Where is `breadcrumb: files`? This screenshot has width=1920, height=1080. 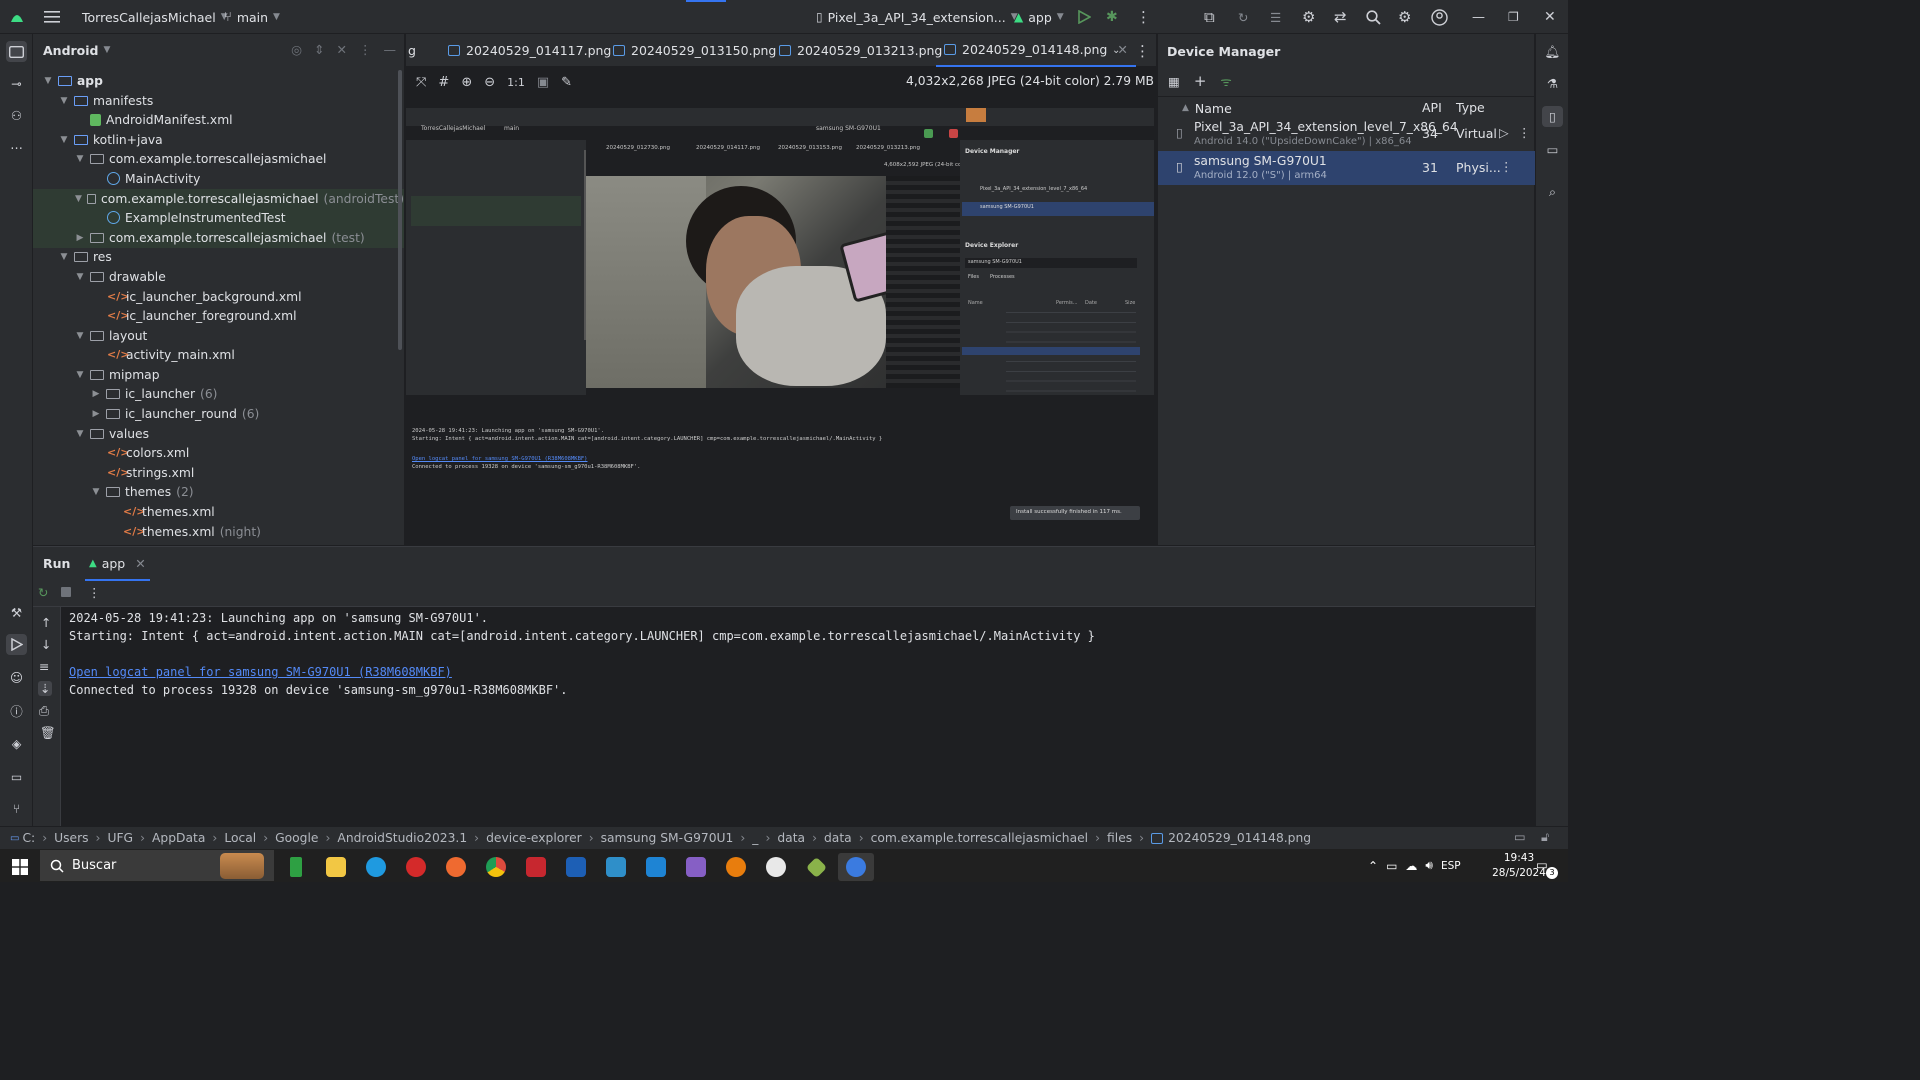 breadcrumb: files is located at coordinates (1119, 838).